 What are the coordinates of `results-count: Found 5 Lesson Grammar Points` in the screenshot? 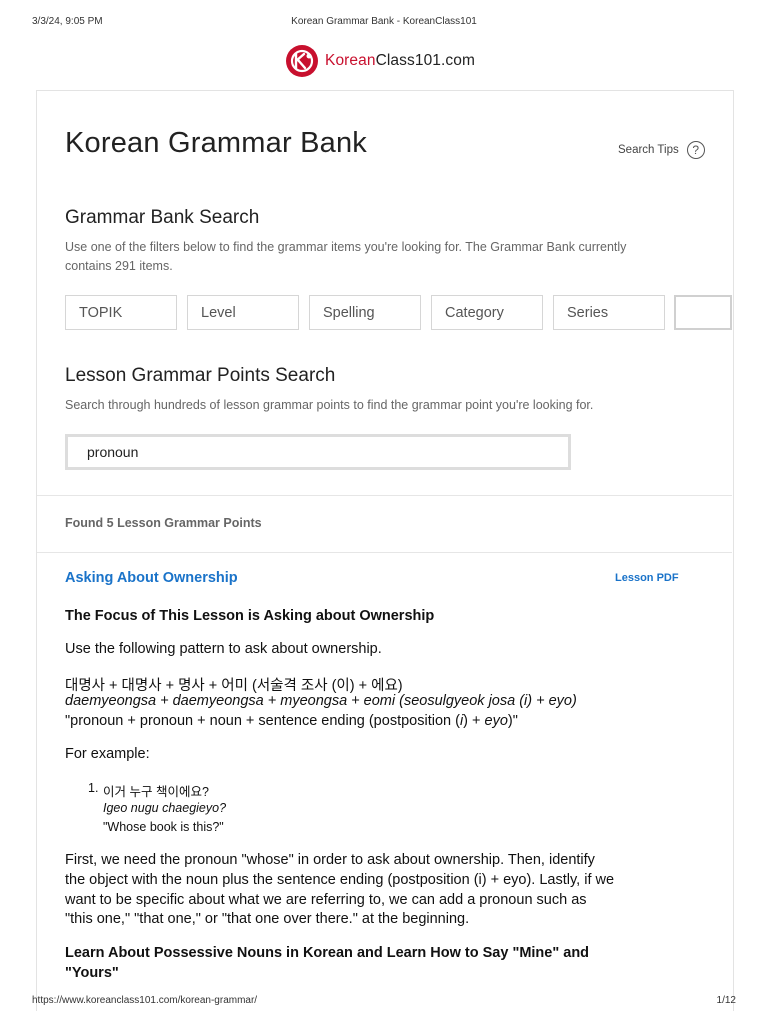 It's located at (163, 523).